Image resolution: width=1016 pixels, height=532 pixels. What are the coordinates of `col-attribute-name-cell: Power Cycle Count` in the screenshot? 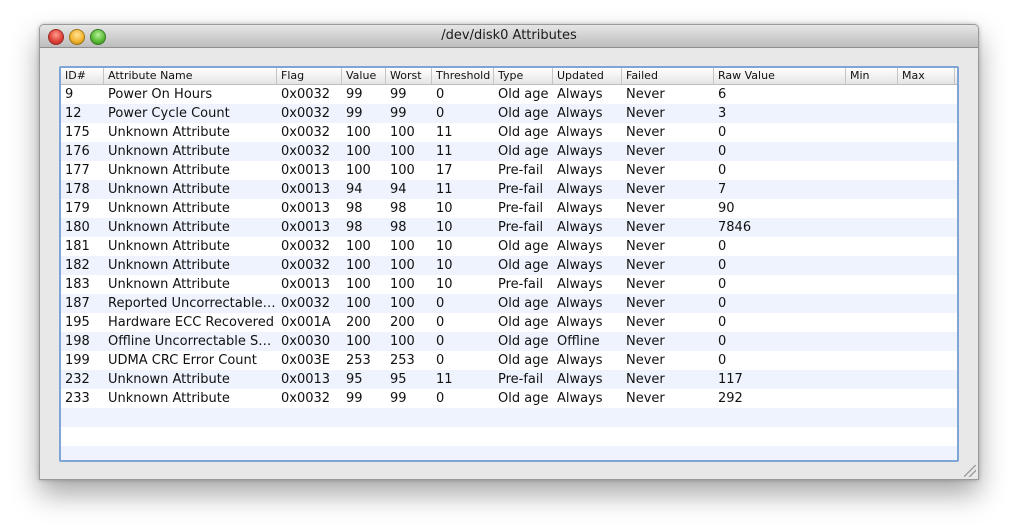 It's located at (169, 113).